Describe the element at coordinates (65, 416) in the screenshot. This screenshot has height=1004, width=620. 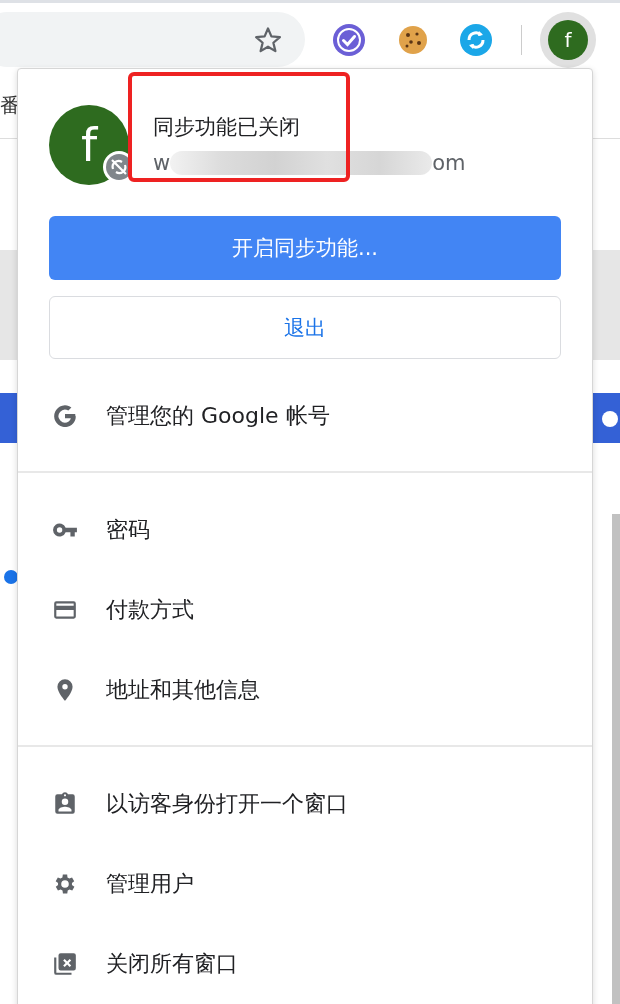
I see `google-icon` at that location.